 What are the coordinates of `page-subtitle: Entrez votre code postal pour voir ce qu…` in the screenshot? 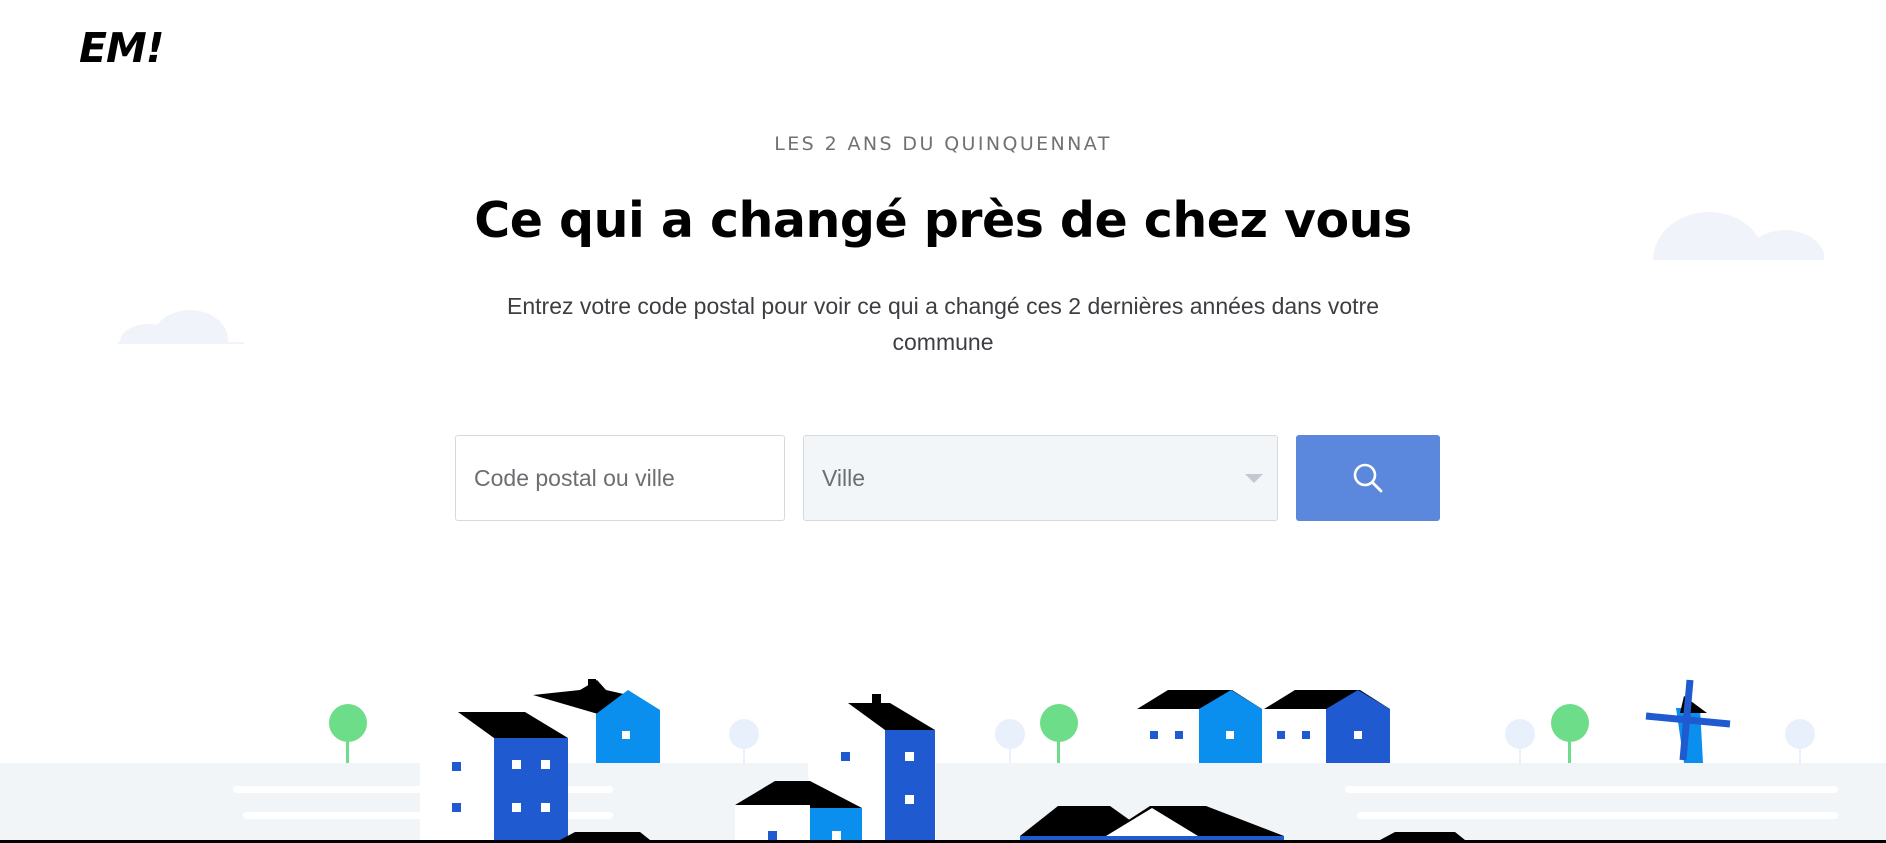 It's located at (943, 324).